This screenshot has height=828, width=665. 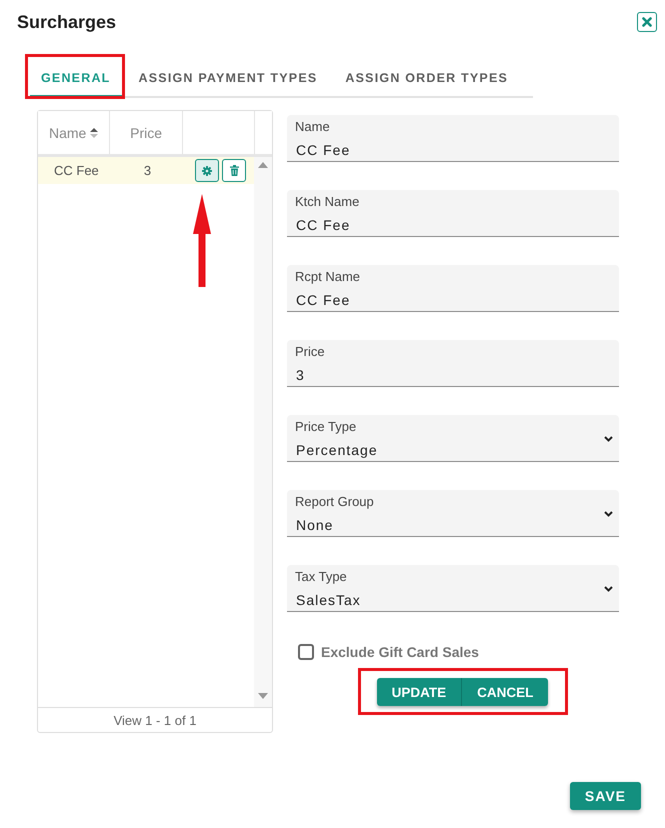 I want to click on close-button, so click(x=647, y=22).